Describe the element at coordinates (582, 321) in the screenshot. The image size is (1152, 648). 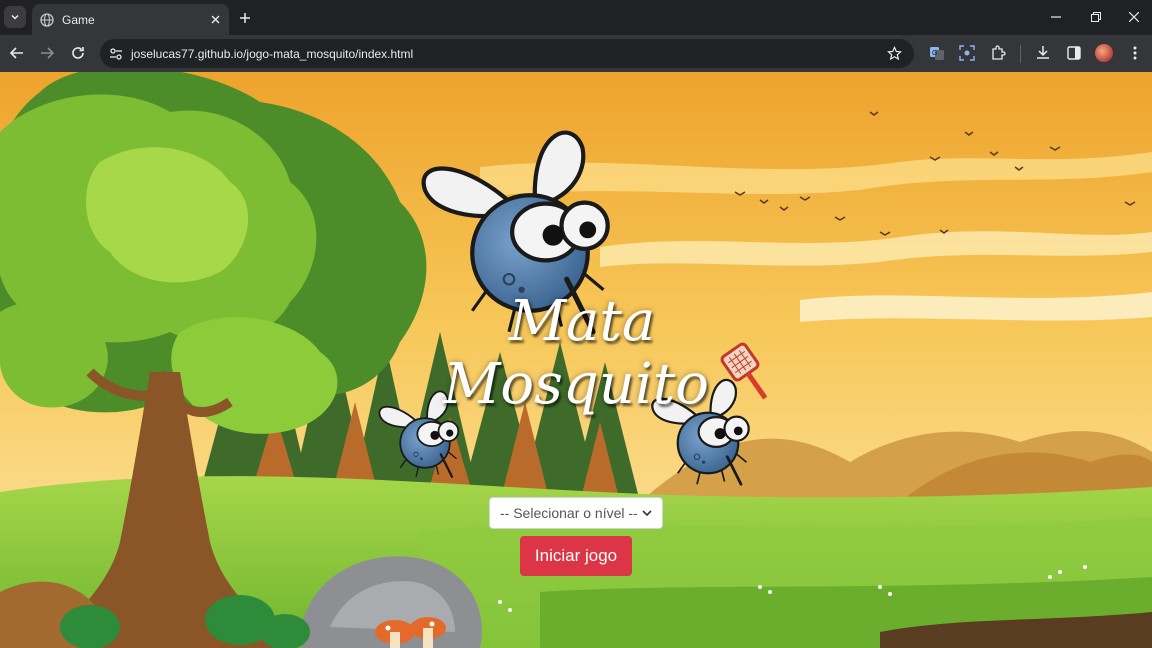
I see `game-title-line1: Mata` at that location.